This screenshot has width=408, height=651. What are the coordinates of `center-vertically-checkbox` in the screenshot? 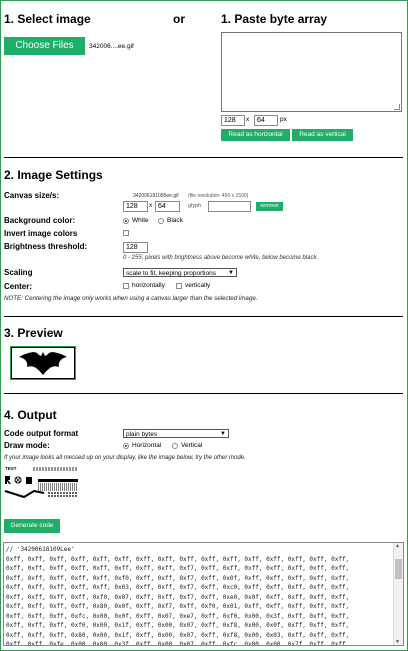 It's located at (179, 286).